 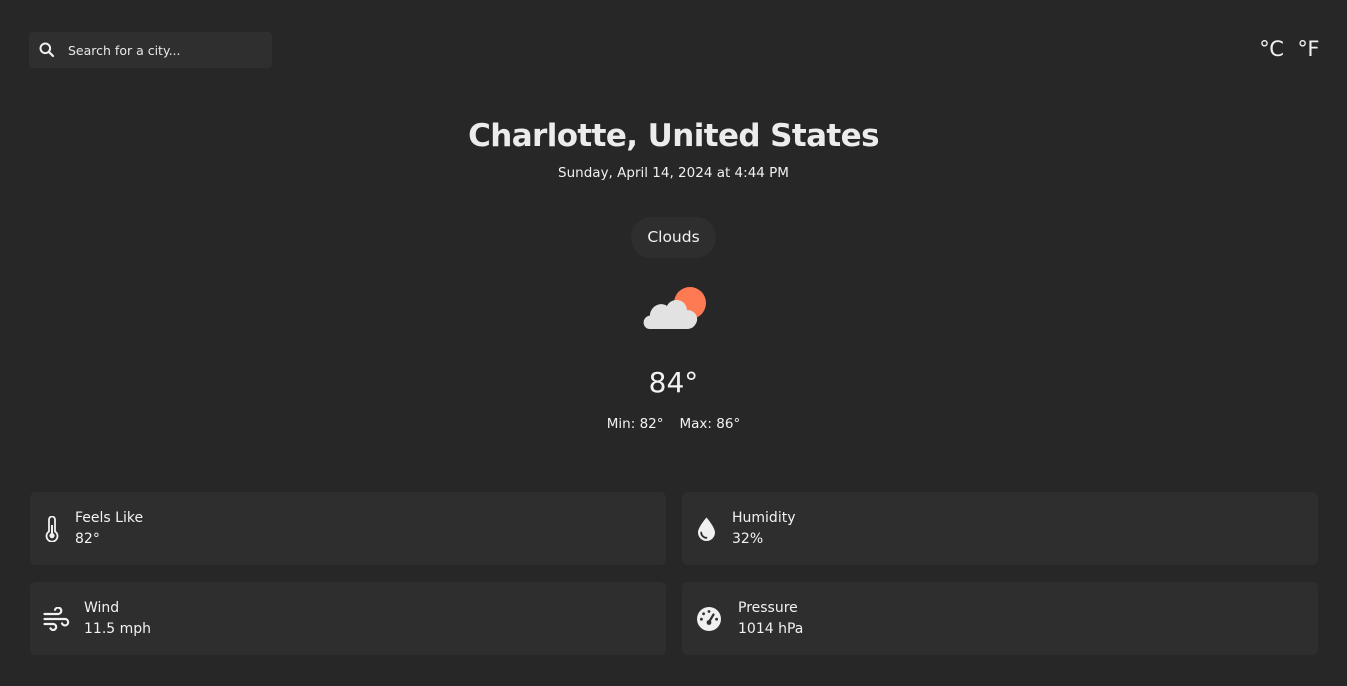 I want to click on droplet-icon, so click(x=706, y=529).